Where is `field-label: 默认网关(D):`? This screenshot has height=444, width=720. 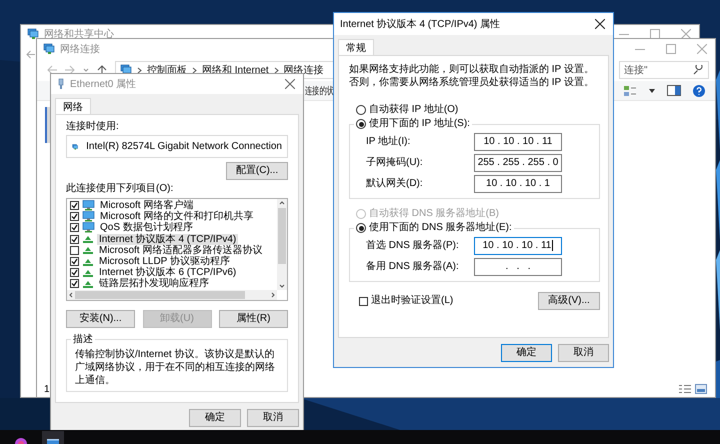
field-label: 默认网关(D): is located at coordinates (394, 184).